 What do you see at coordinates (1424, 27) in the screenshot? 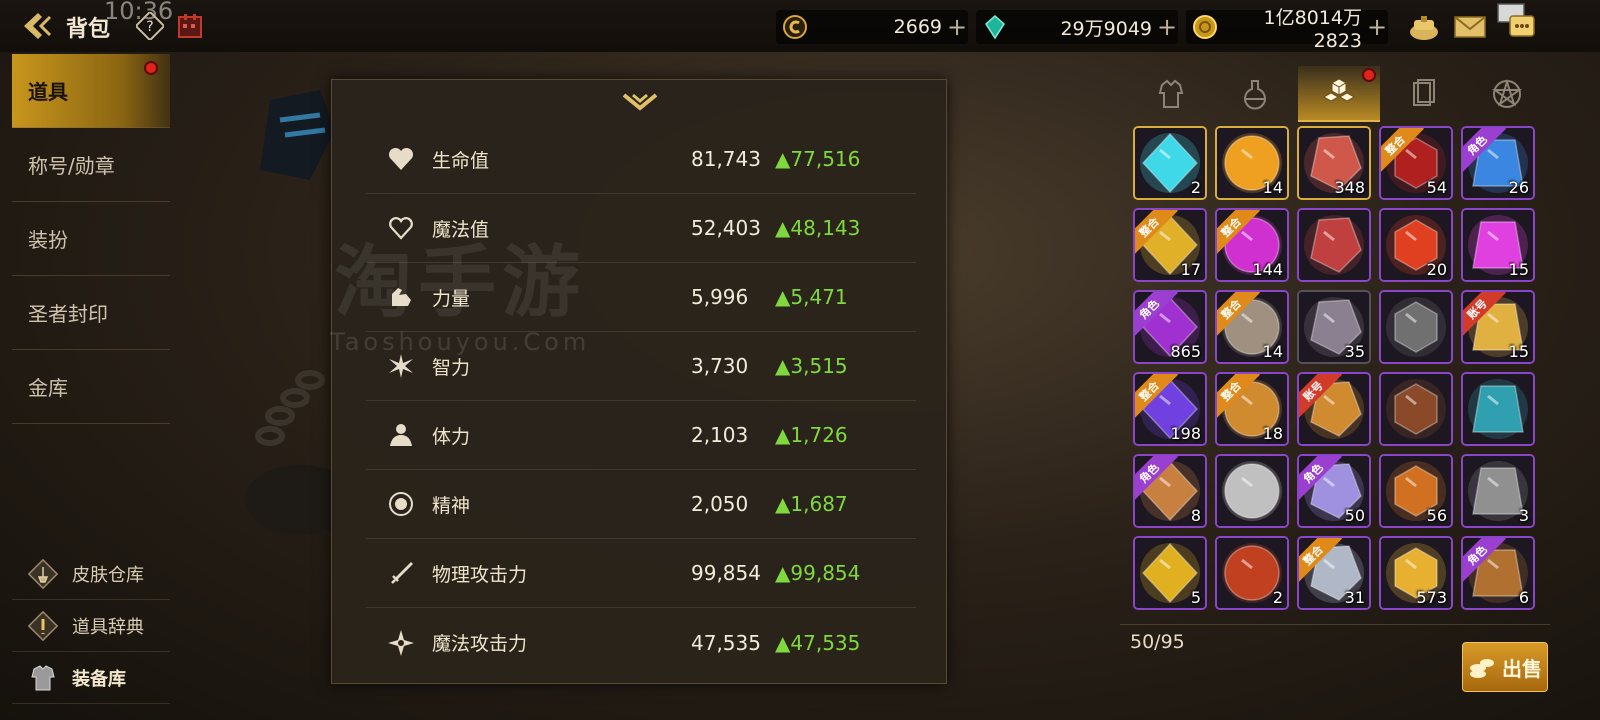
I see `coin-purse-icon` at bounding box center [1424, 27].